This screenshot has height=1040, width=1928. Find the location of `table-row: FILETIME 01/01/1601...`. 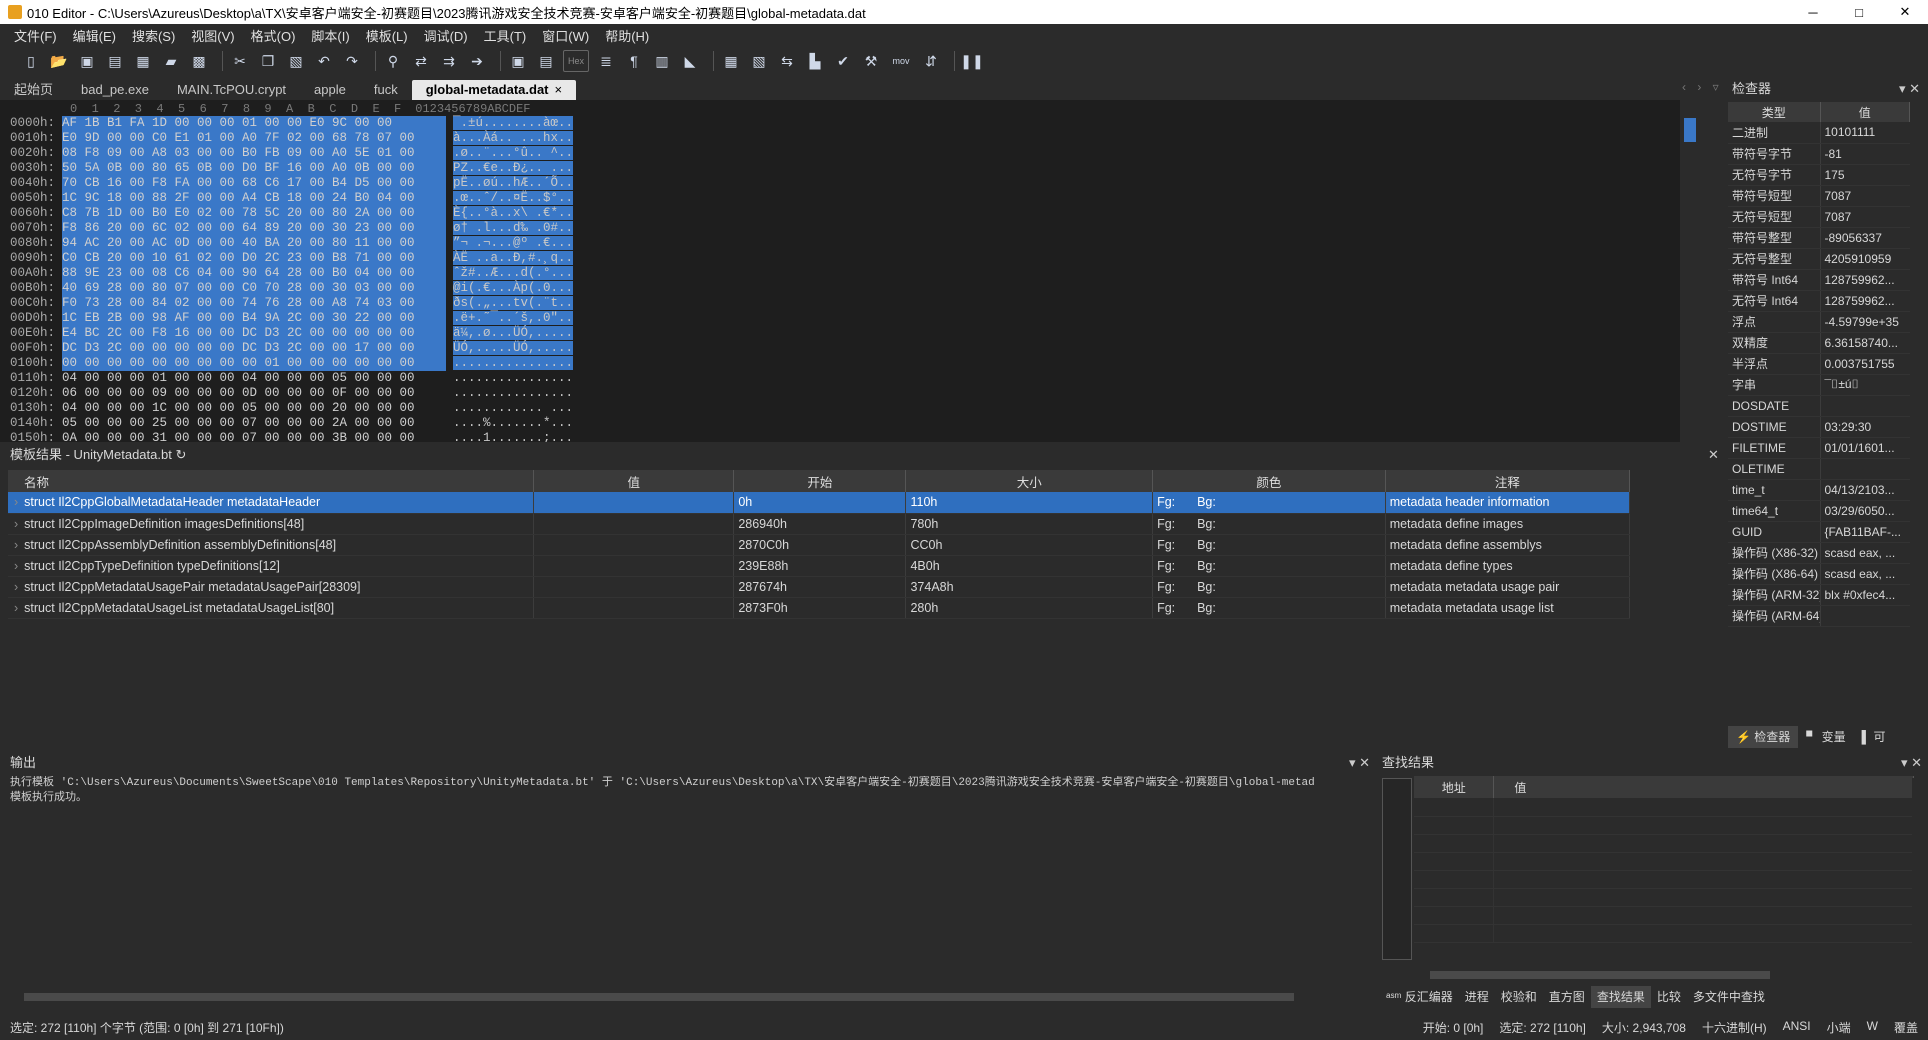

table-row: FILETIME 01/01/1601... is located at coordinates (1819, 448).